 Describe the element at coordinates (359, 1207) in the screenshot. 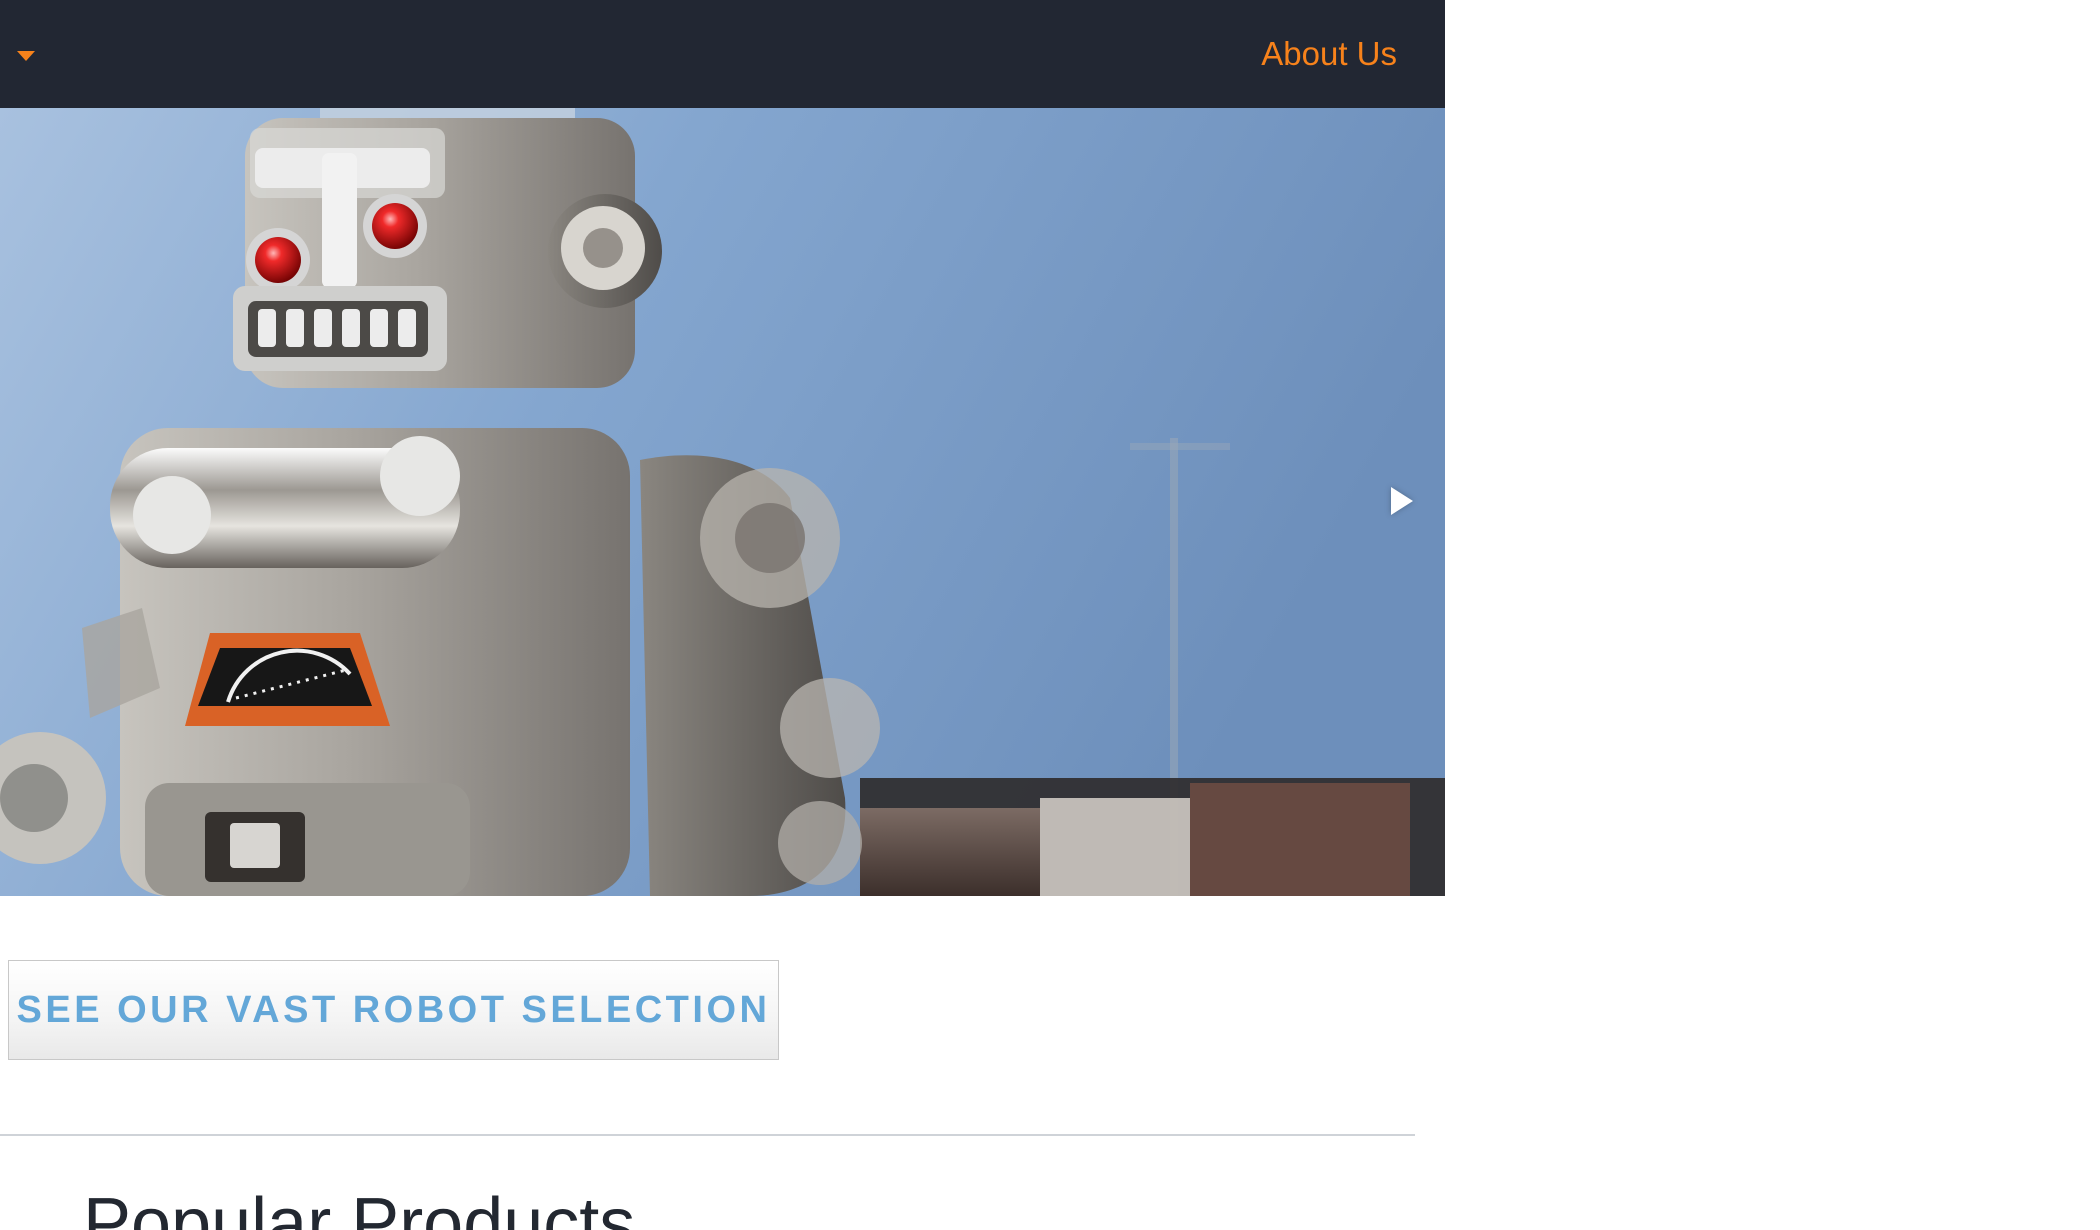

I see `popular-products-heading: Popular Products` at that location.